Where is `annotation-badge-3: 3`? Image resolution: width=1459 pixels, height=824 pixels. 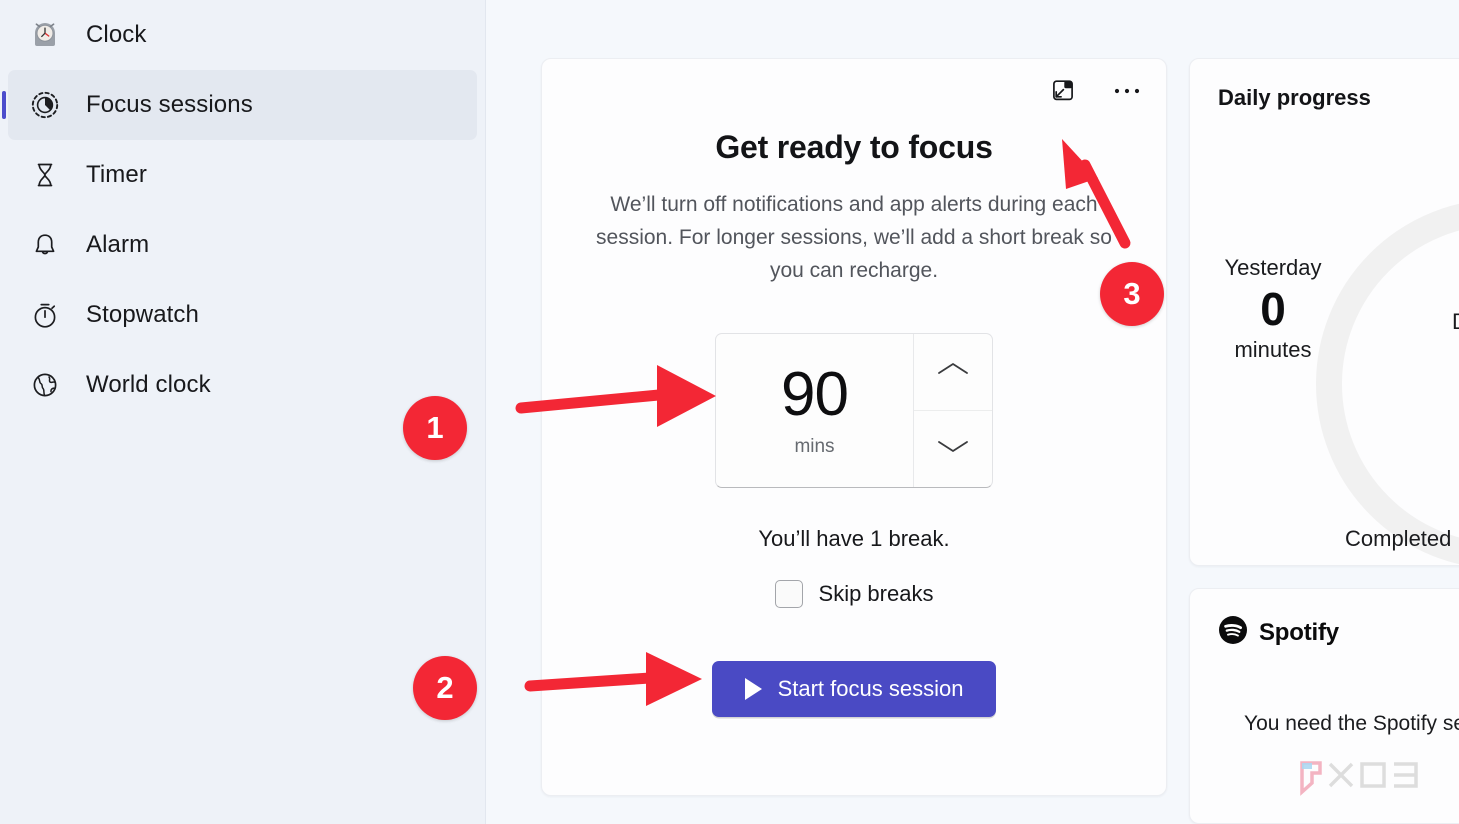 annotation-badge-3: 3 is located at coordinates (1132, 294).